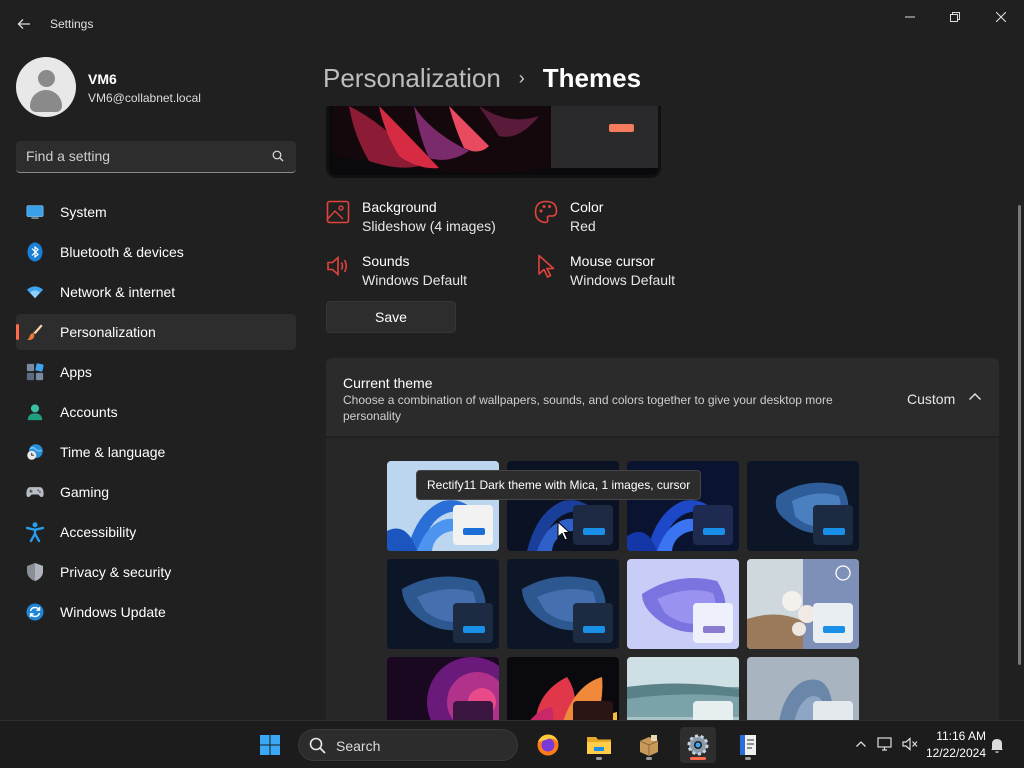  I want to click on file-explorer-icon, so click(599, 745).